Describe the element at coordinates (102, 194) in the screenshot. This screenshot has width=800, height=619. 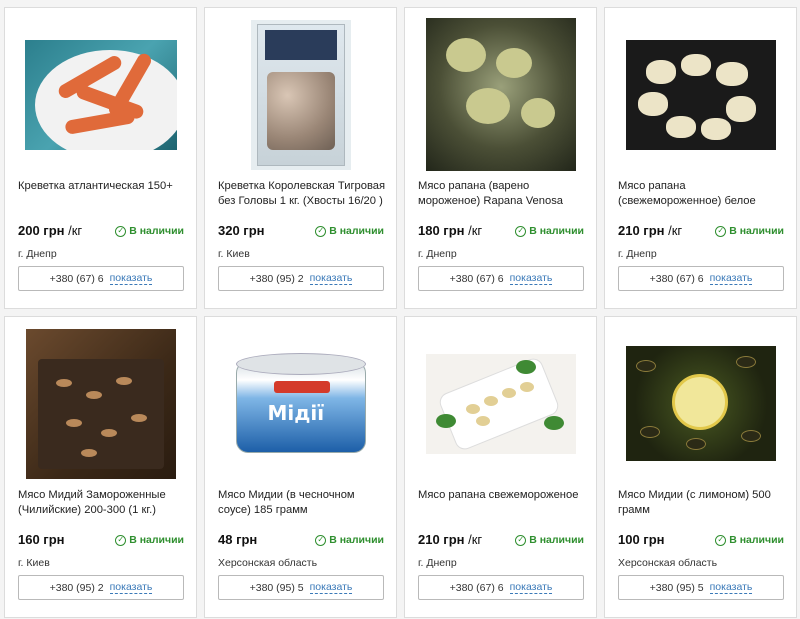
I see `listing-title: Креветка атлантическая 150+` at that location.